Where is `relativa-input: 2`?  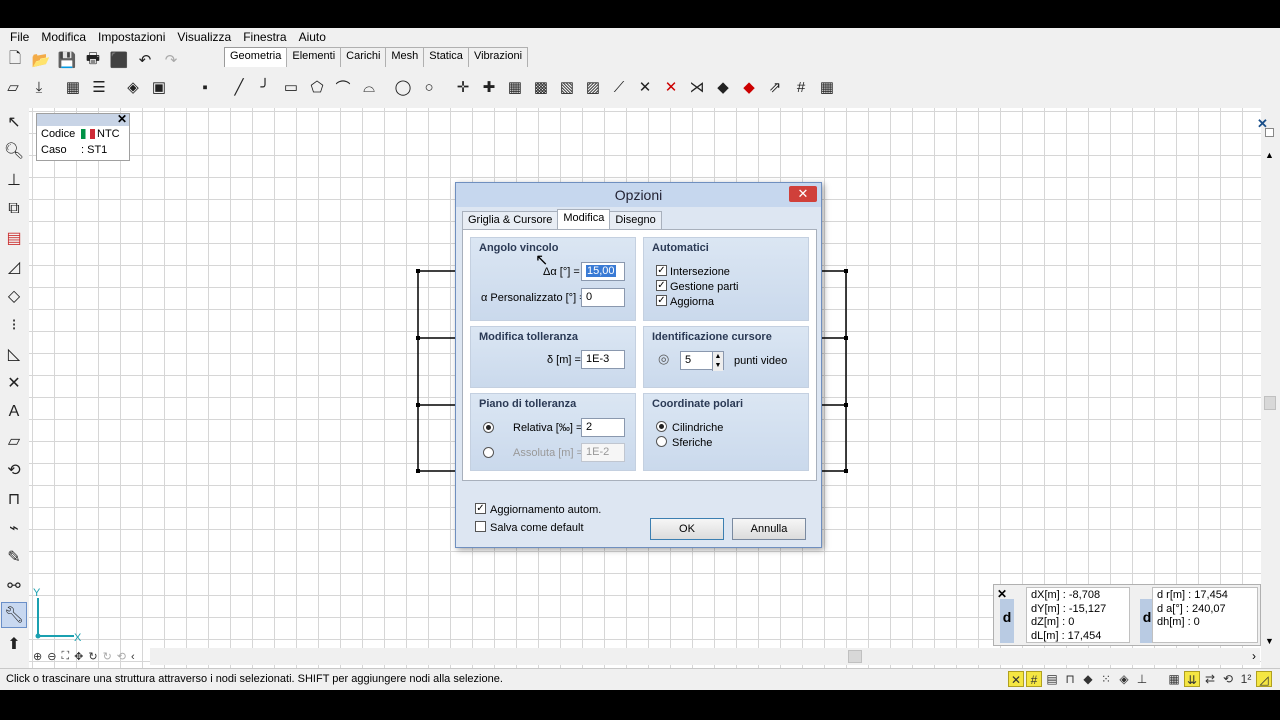 relativa-input: 2 is located at coordinates (603, 427).